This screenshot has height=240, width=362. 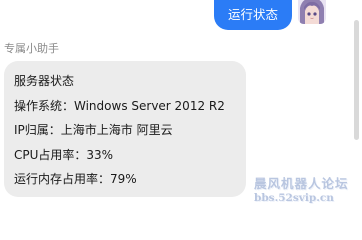 I want to click on scrollbar-thumb, so click(x=356, y=80).